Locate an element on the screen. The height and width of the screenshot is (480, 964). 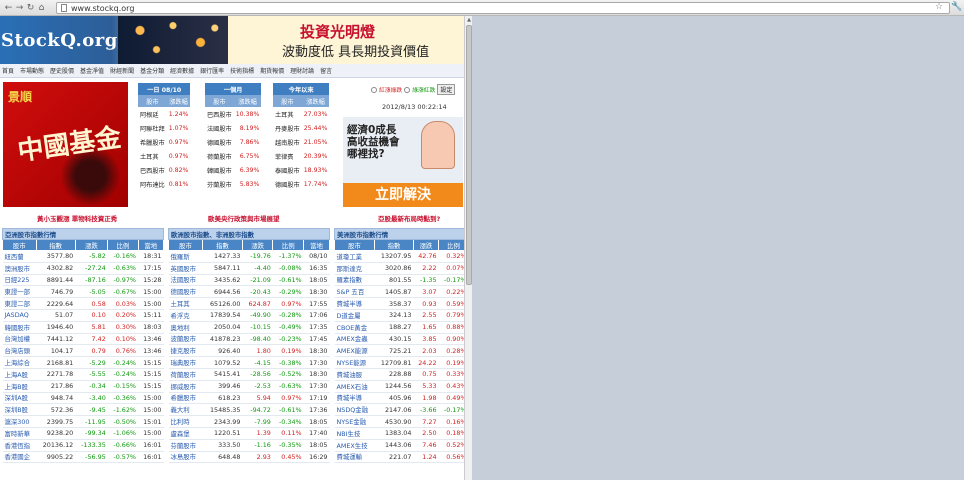
market-name-link: AMEX生技 is located at coordinates (354, 445).